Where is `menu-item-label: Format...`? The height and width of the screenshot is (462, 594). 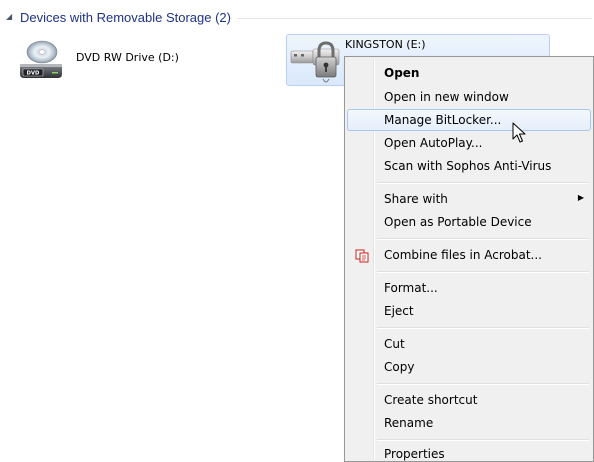
menu-item-label: Format... is located at coordinates (411, 288).